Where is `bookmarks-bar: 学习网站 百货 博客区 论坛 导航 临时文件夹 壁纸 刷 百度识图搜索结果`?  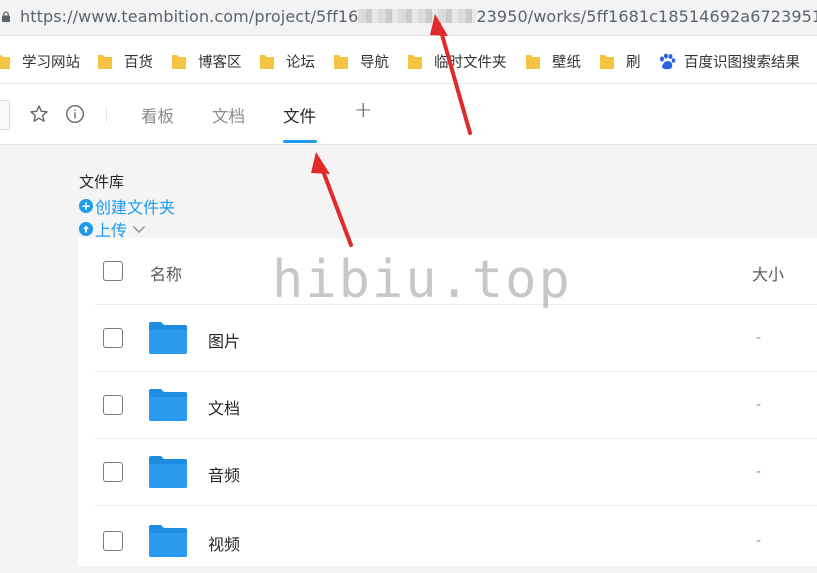
bookmarks-bar: 学习网站 百货 博客区 论坛 导航 临时文件夹 壁纸 刷 百度识图搜索结果 is located at coordinates (408, 60).